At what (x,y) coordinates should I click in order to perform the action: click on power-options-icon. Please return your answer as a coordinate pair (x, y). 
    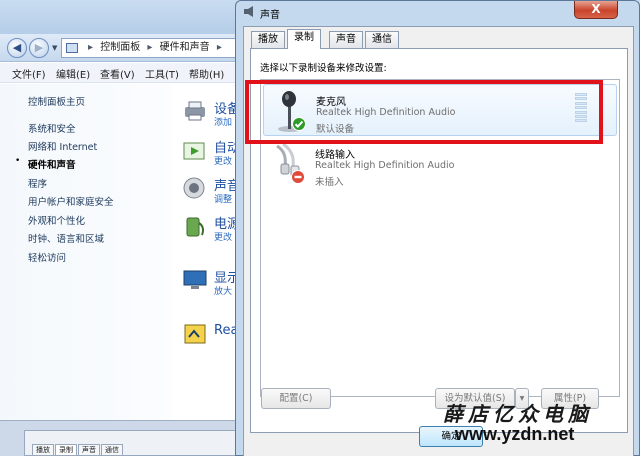
    Looking at the image, I should click on (195, 227).